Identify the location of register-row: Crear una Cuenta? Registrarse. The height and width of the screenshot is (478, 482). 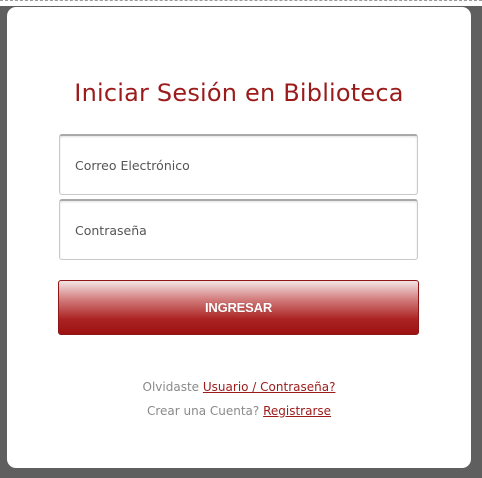
(239, 411).